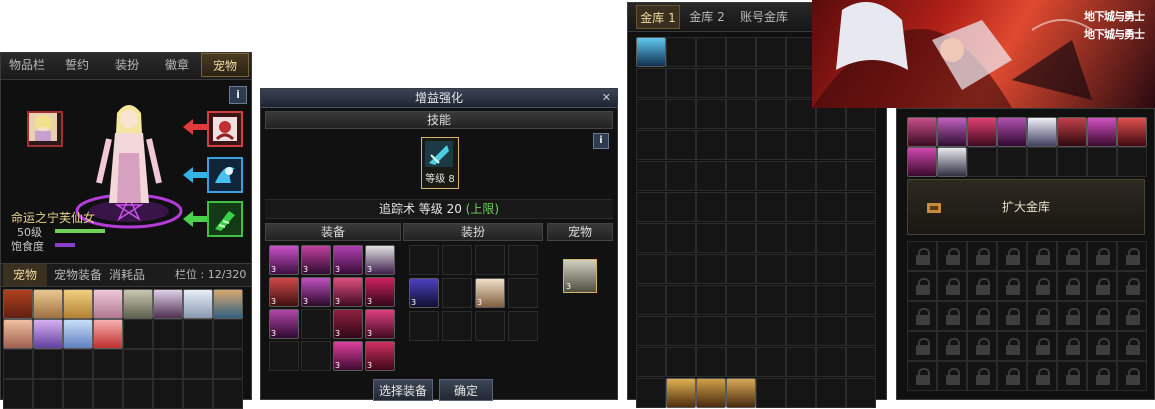 This screenshot has height=409, width=1155. What do you see at coordinates (424, 293) in the screenshot?
I see `avatar-item: 3` at bounding box center [424, 293].